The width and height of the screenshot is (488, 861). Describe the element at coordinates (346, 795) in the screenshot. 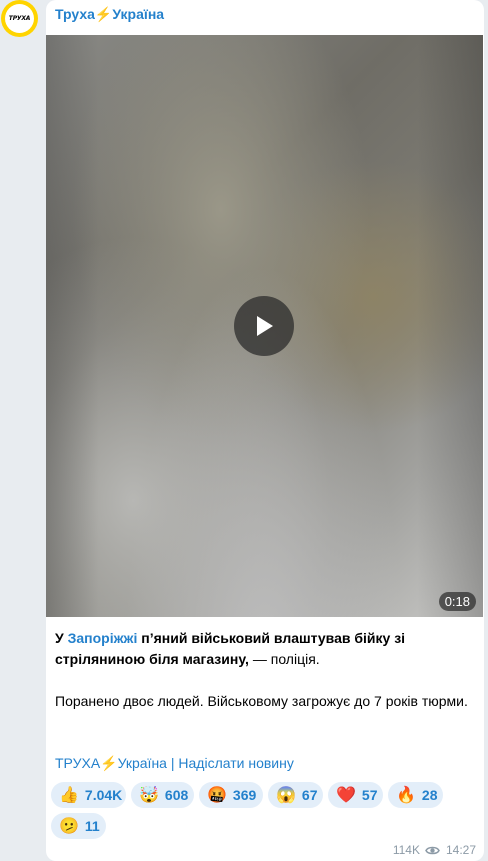

I see `heart-icon: ❤️` at that location.